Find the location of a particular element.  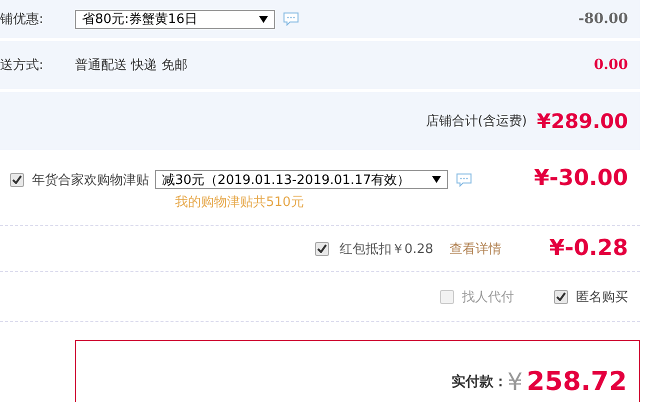

coupon-deduction-amount: ¥-0.28 is located at coordinates (588, 248).